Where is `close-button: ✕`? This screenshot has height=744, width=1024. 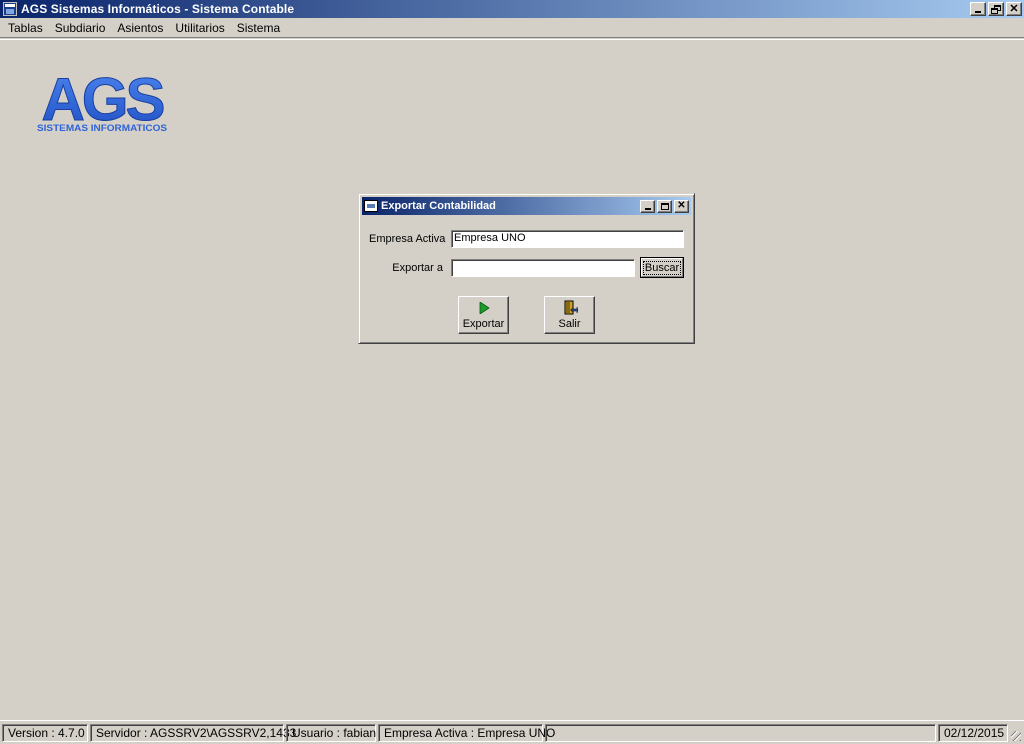
close-button: ✕ is located at coordinates (1014, 9).